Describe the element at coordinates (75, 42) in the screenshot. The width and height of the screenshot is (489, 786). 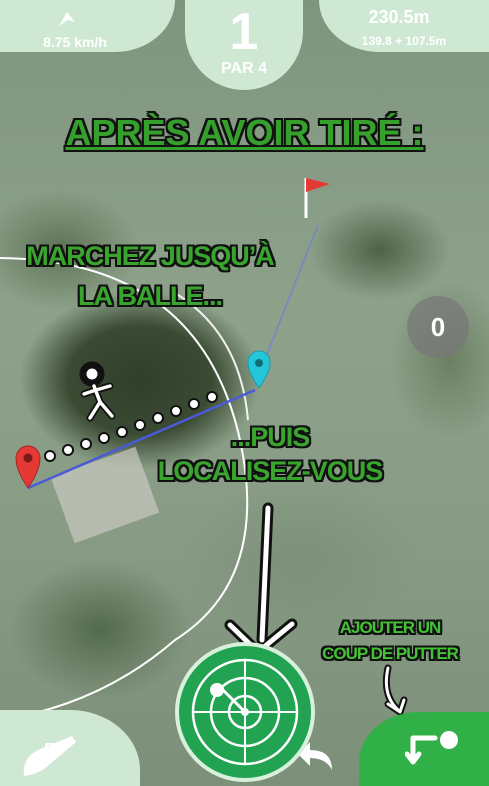
I see `speed-value: 8.75 km/h` at that location.